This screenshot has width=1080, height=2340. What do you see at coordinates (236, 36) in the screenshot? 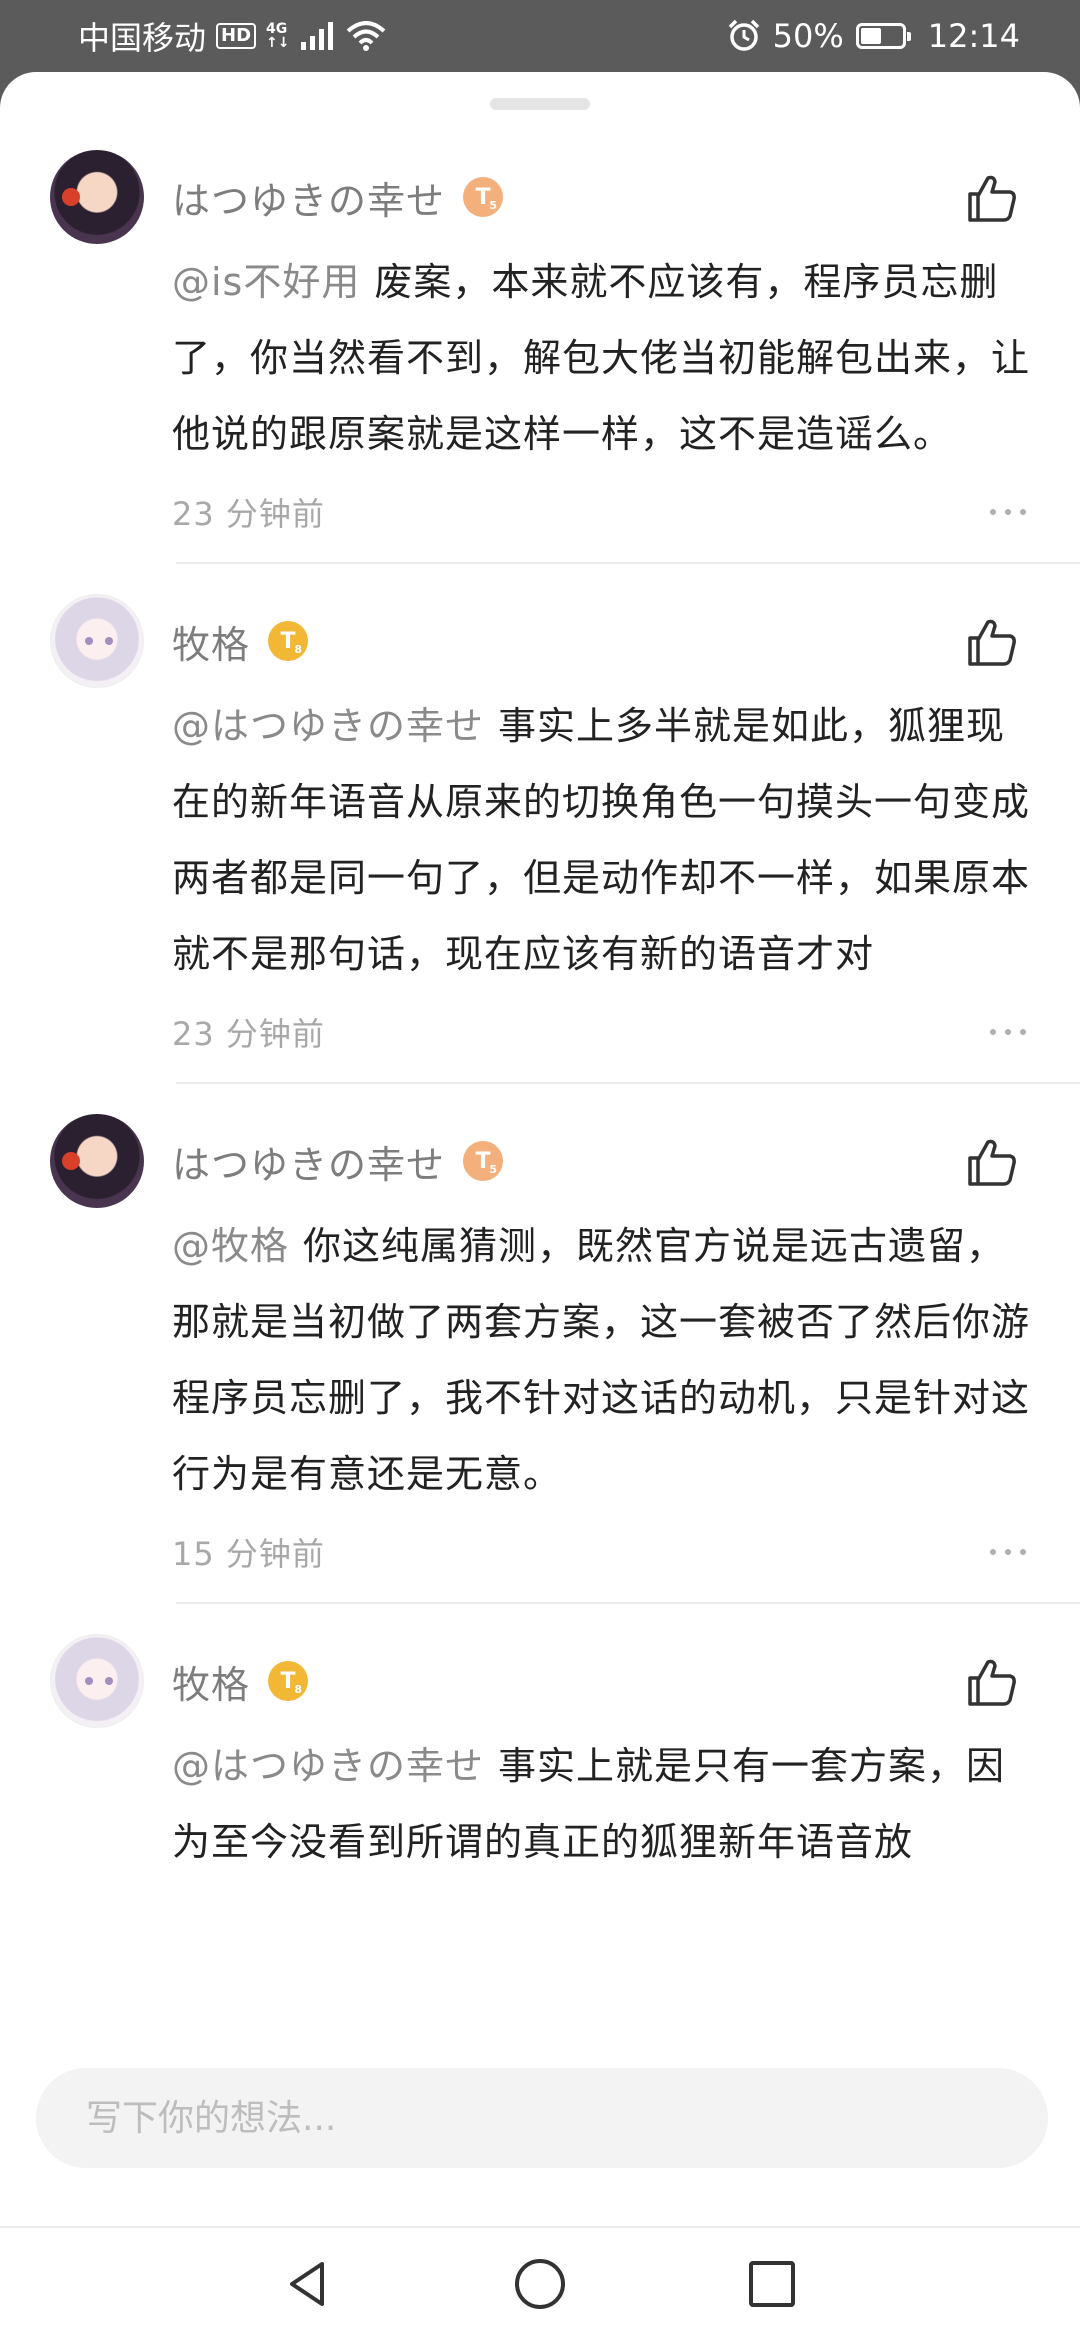
I see `hd-icon: HD` at bounding box center [236, 36].